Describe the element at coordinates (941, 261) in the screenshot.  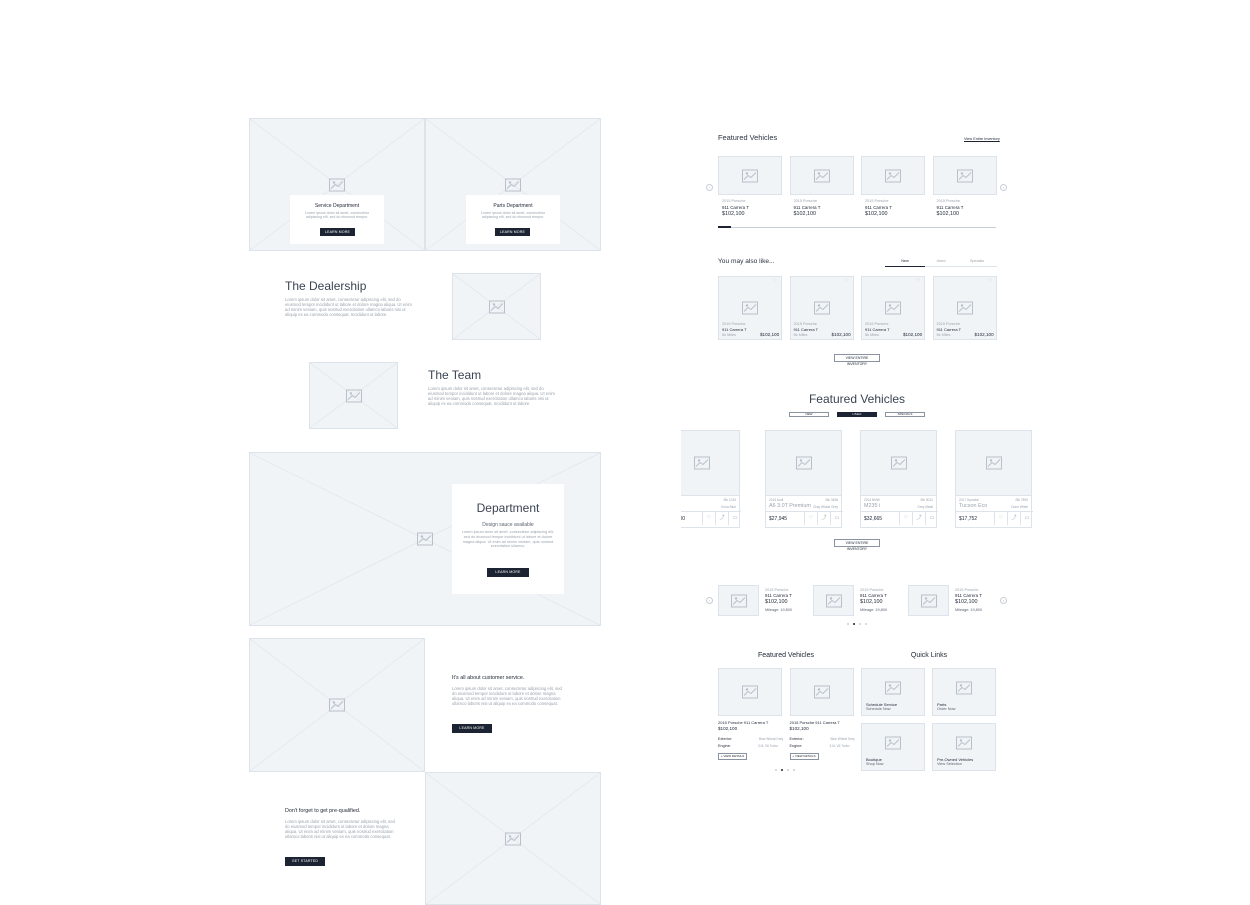
I see `tab-used: Used` at that location.